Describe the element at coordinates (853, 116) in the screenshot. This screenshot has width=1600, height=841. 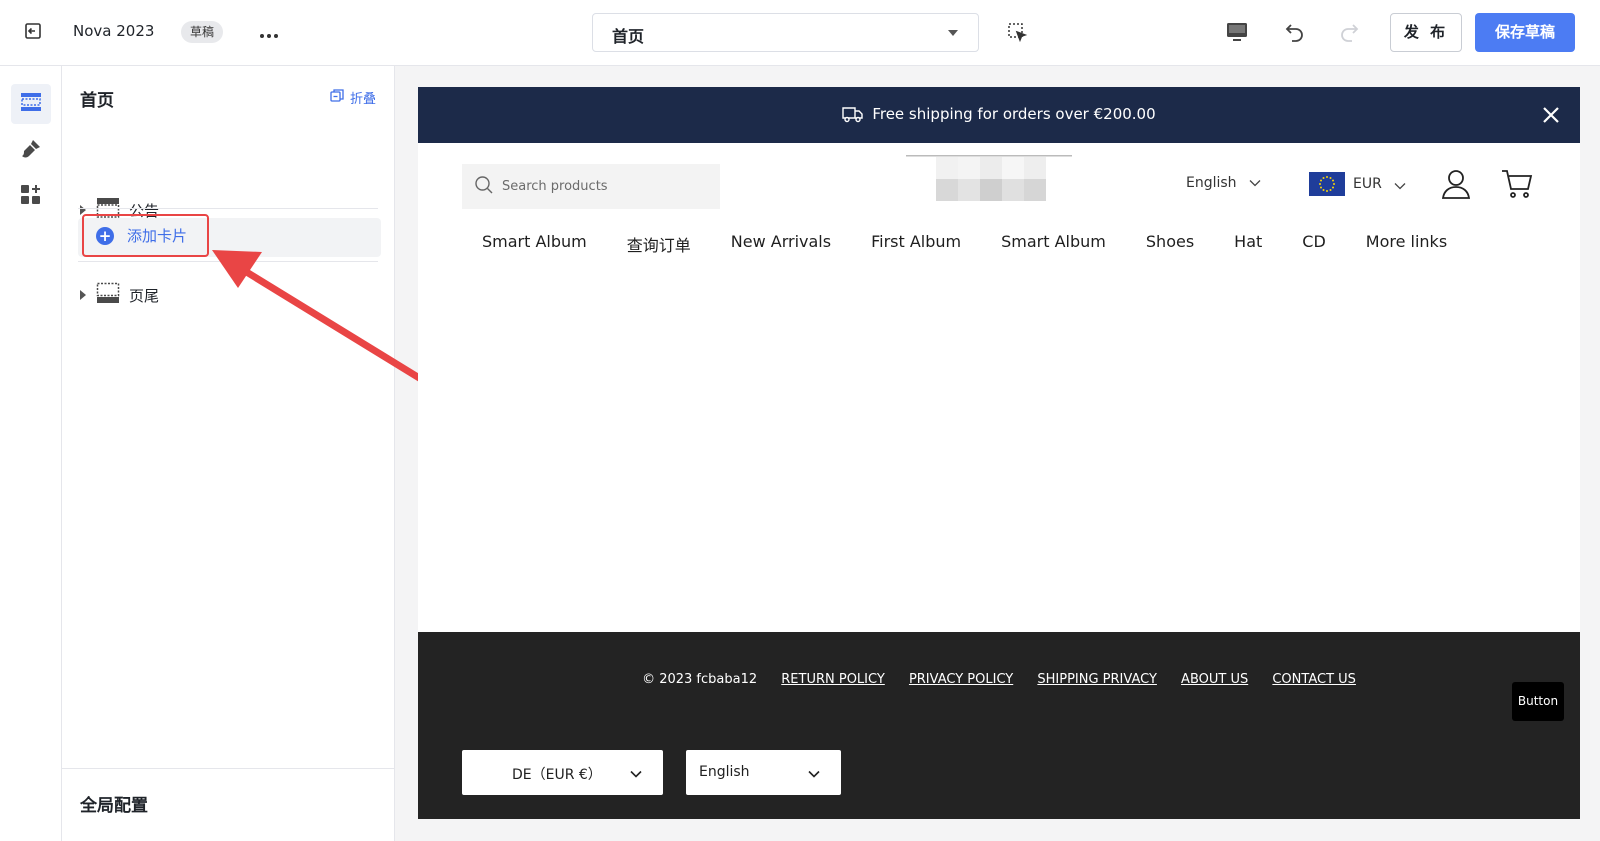
I see `delivery-truck-icon` at that location.